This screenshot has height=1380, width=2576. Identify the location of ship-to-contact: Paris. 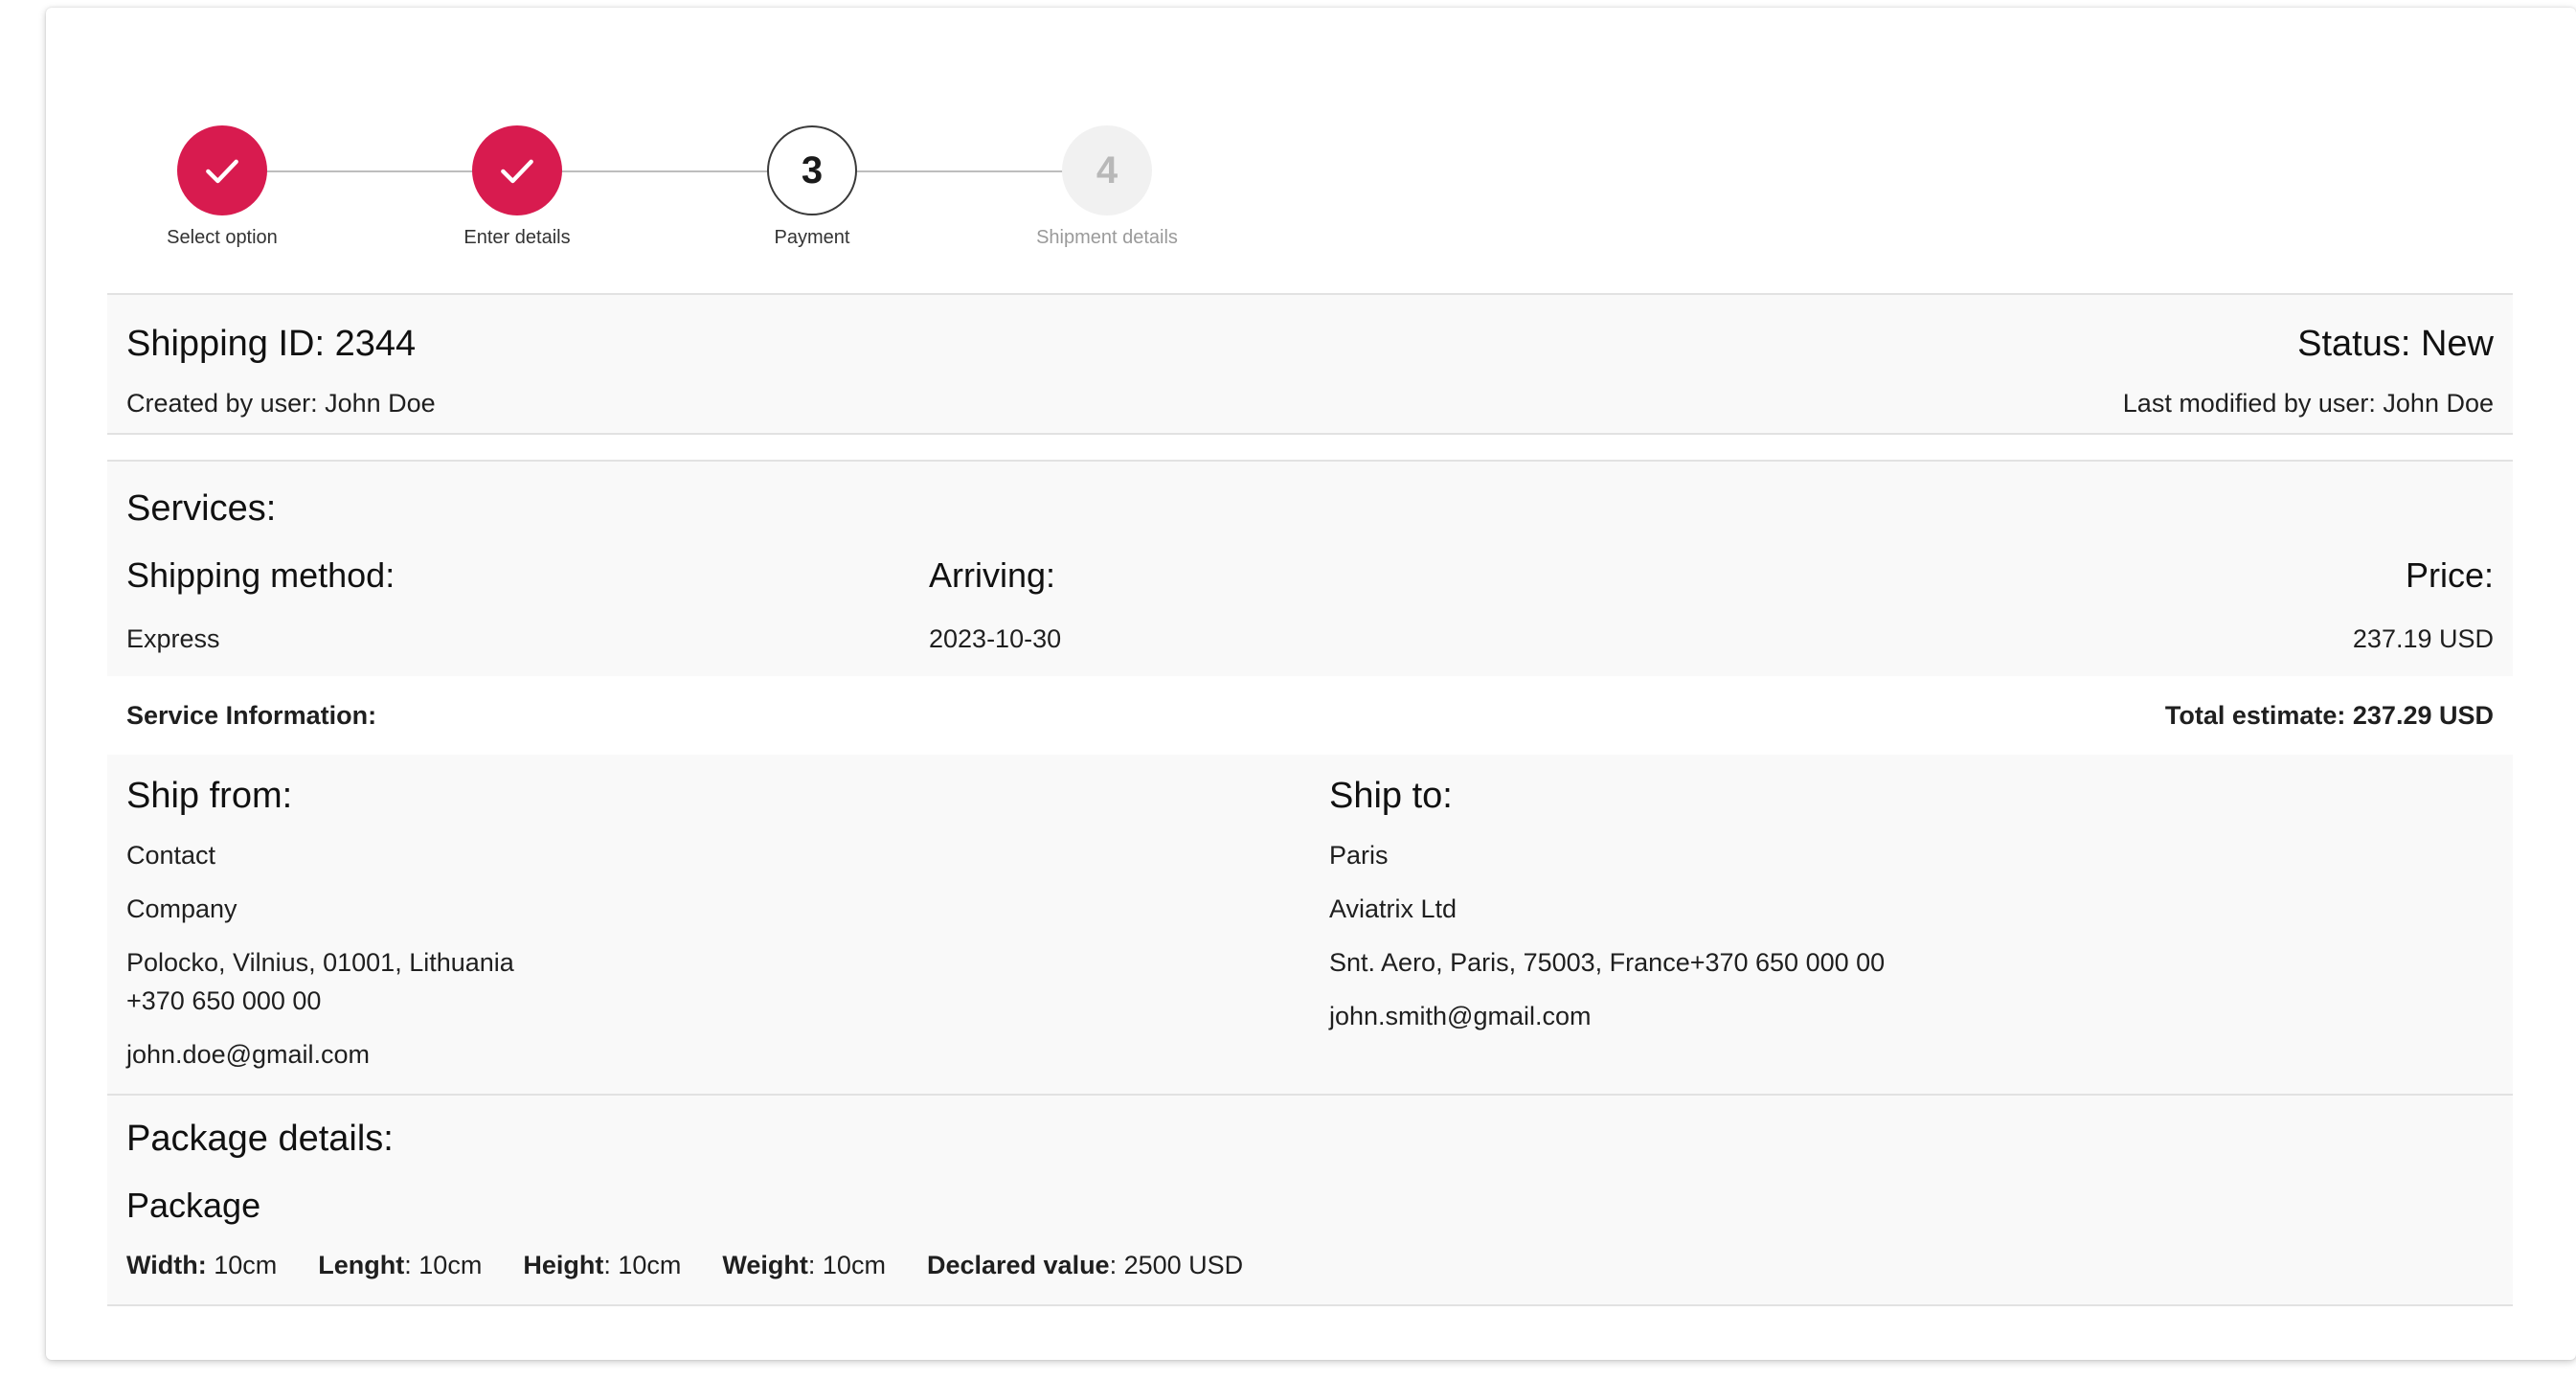
(1359, 855).